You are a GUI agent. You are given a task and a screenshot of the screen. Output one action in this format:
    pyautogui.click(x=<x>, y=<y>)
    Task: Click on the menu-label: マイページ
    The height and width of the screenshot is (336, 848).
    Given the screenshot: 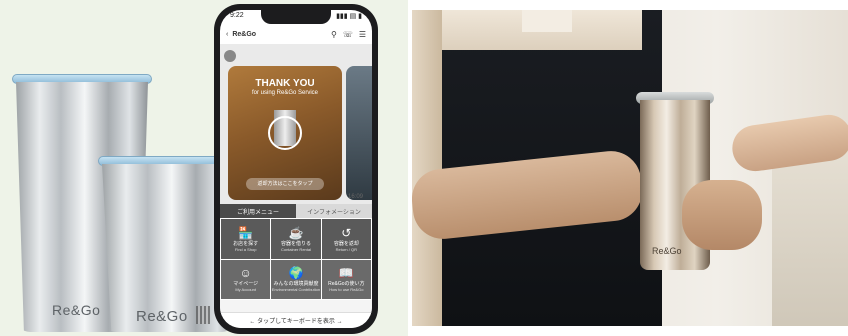 What is the action you would take?
    pyautogui.click(x=246, y=284)
    